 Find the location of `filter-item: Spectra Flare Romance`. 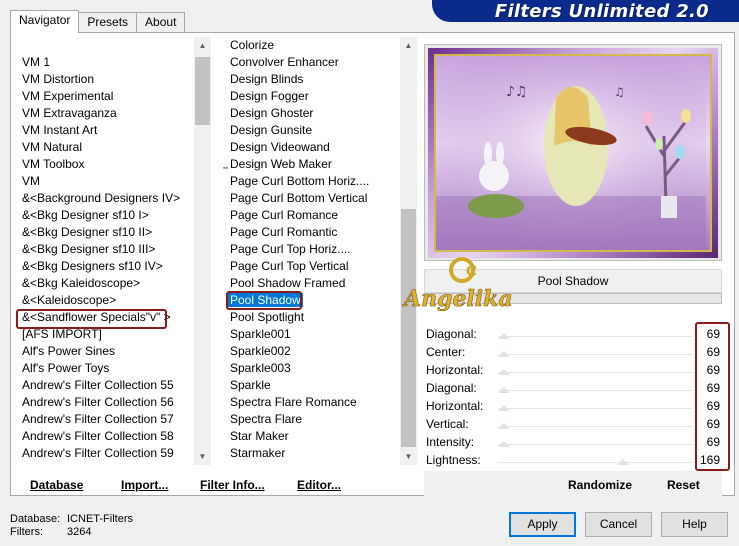

filter-item: Spectra Flare Romance is located at coordinates (311, 402).